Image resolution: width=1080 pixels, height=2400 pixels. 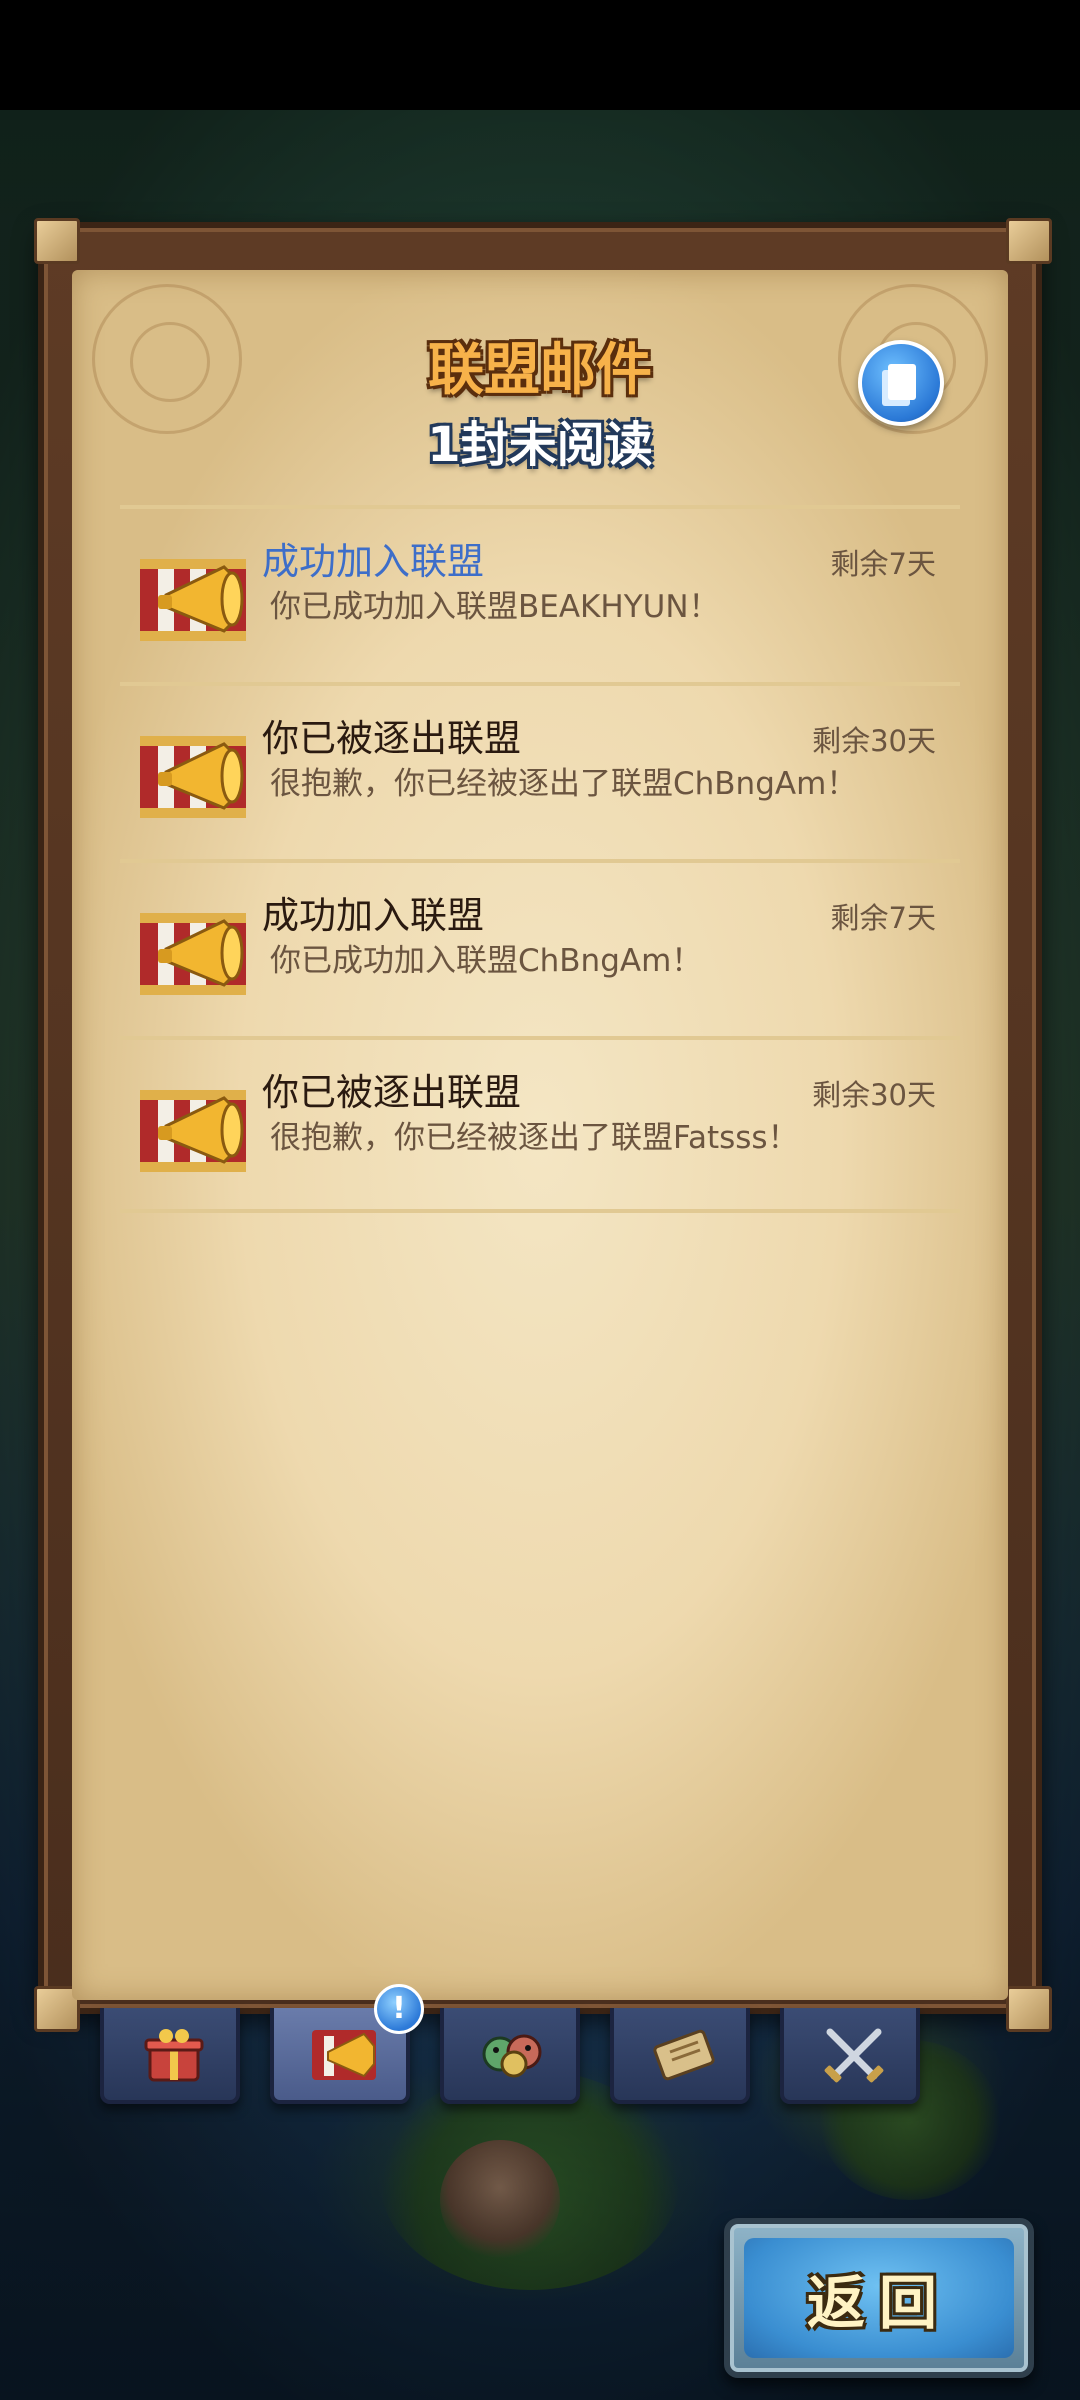 I want to click on monsters-icon, so click(x=512, y=2056).